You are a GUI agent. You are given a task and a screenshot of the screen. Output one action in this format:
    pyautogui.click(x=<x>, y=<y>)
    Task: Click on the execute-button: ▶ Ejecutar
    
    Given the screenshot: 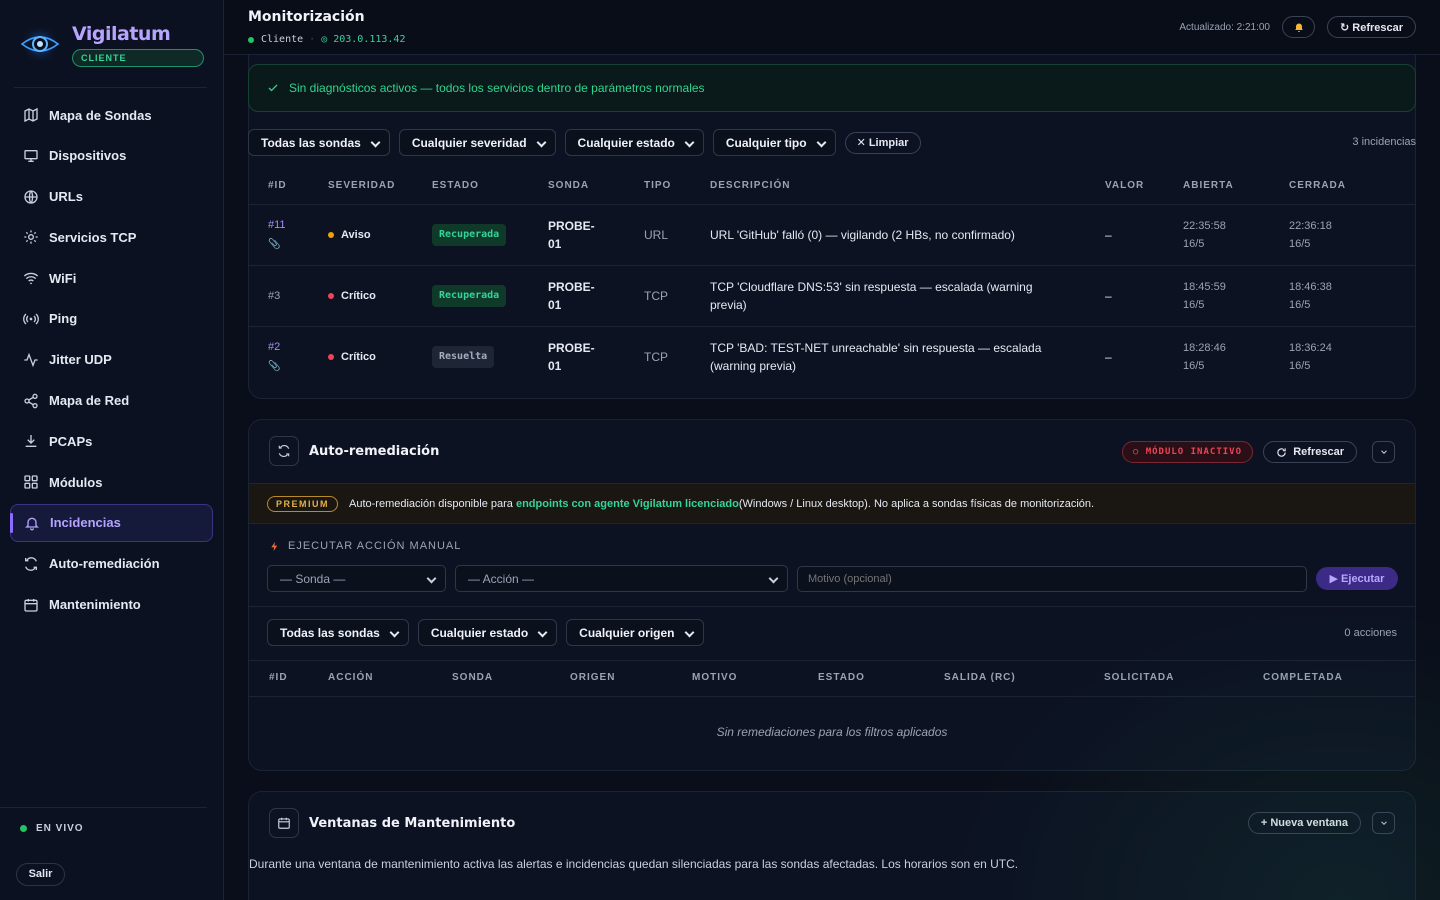 What is the action you would take?
    pyautogui.click(x=1357, y=578)
    